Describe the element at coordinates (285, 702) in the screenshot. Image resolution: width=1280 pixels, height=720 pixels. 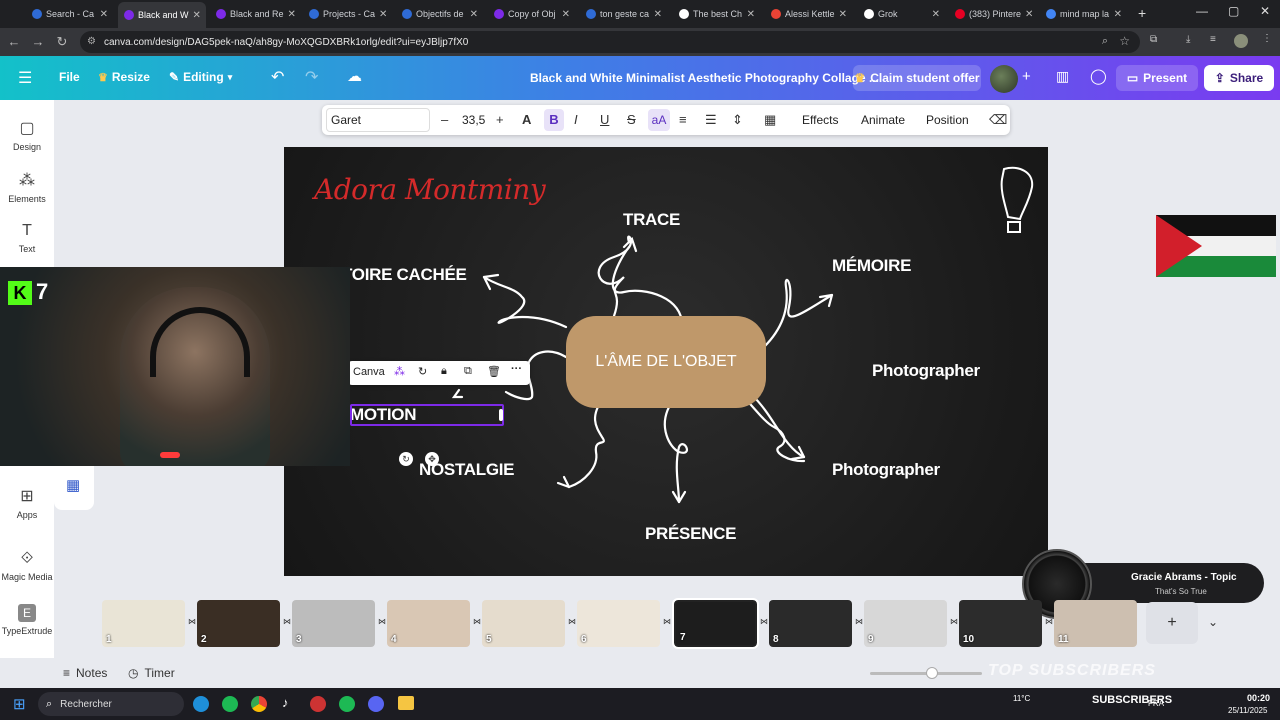
I see `tiktok-icon: ♪` at that location.